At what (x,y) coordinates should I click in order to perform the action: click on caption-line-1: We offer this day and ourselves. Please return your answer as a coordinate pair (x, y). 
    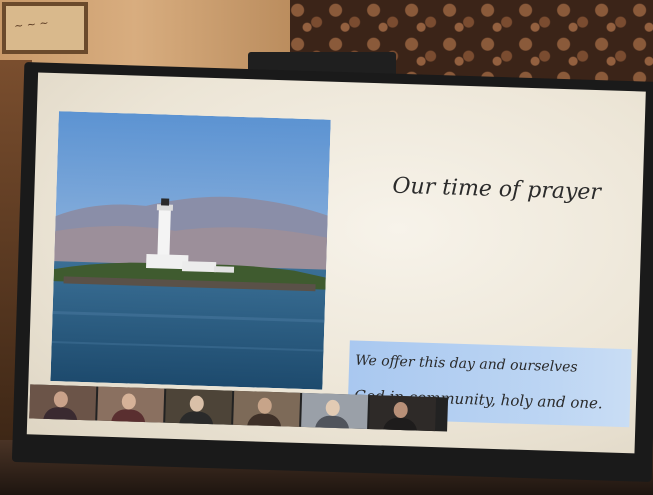
    Looking at the image, I should click on (466, 364).